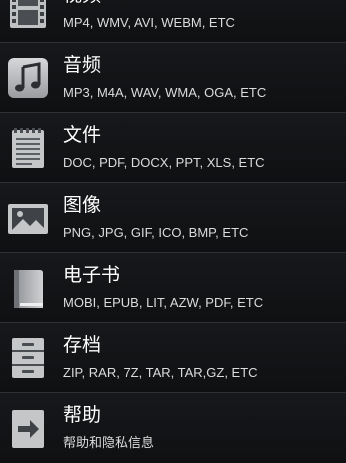  What do you see at coordinates (82, 3) in the screenshot?
I see `item-title: 视频` at bounding box center [82, 3].